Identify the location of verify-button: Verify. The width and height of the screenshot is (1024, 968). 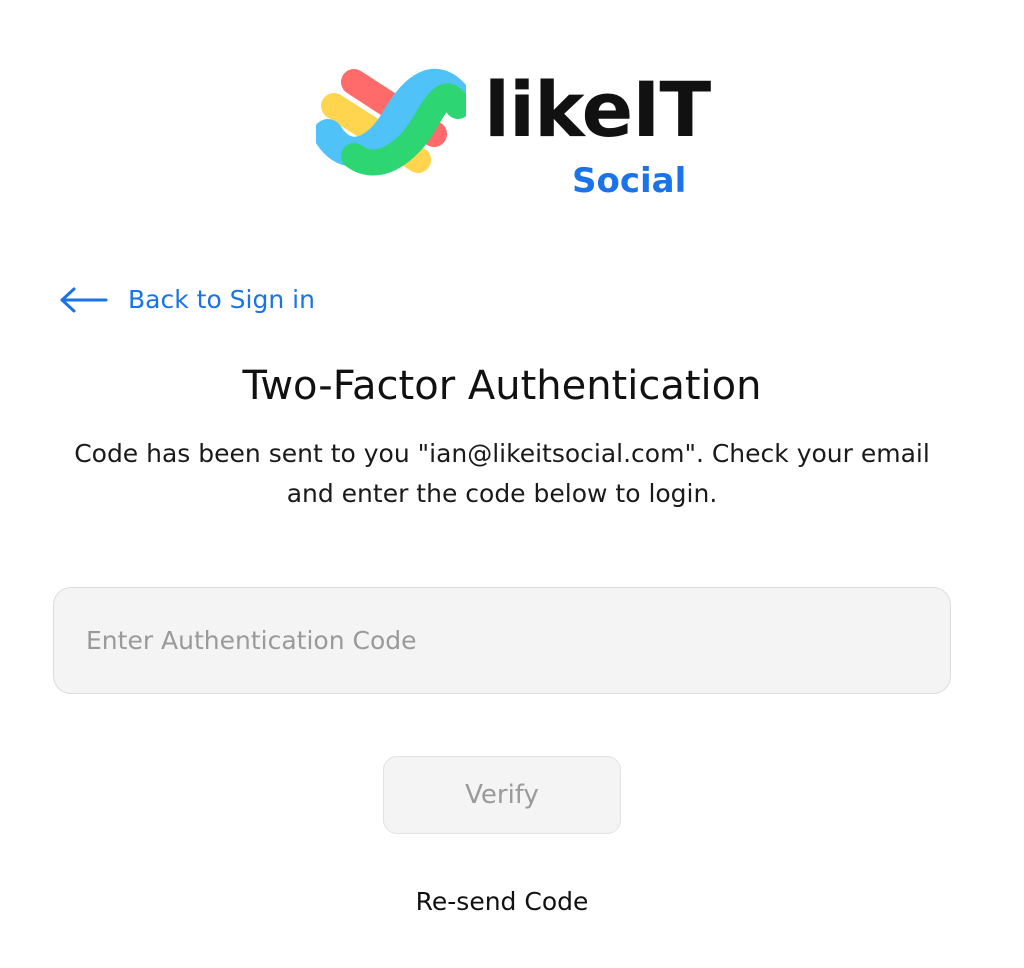
(502, 795).